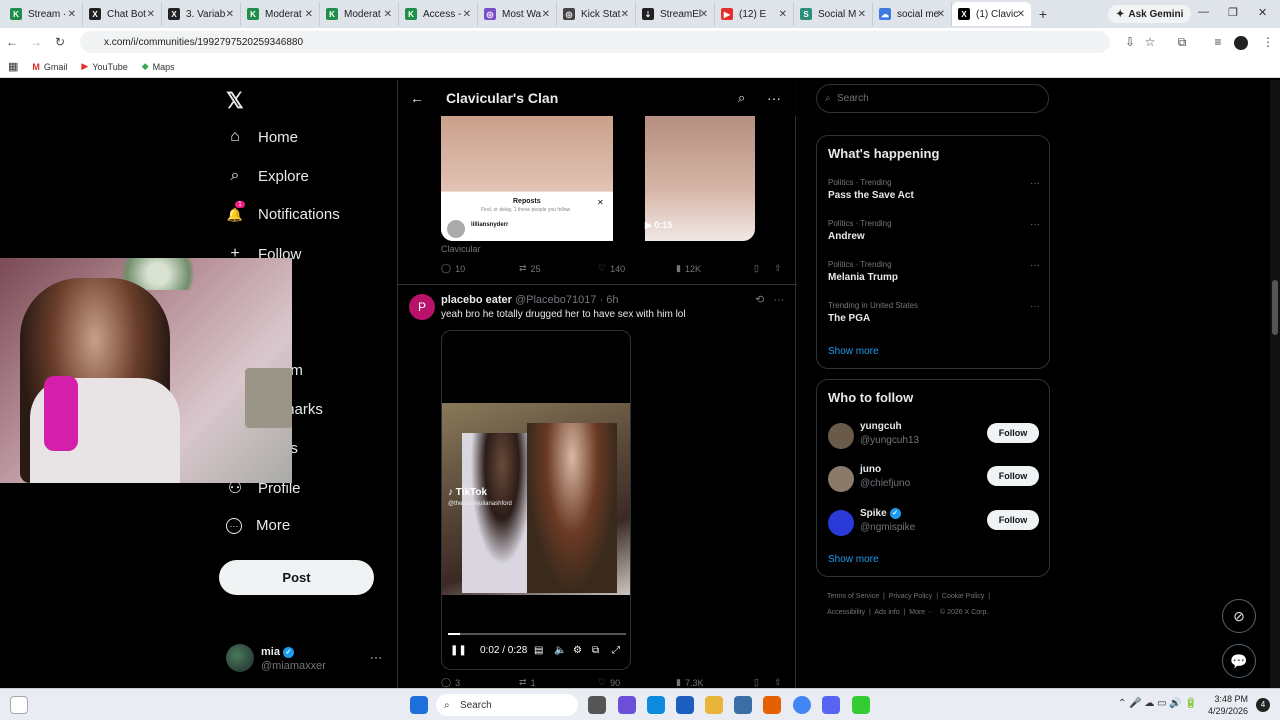 The width and height of the screenshot is (1280, 720). What do you see at coordinates (1218, 42) in the screenshot?
I see `media-icon: ≡` at bounding box center [1218, 42].